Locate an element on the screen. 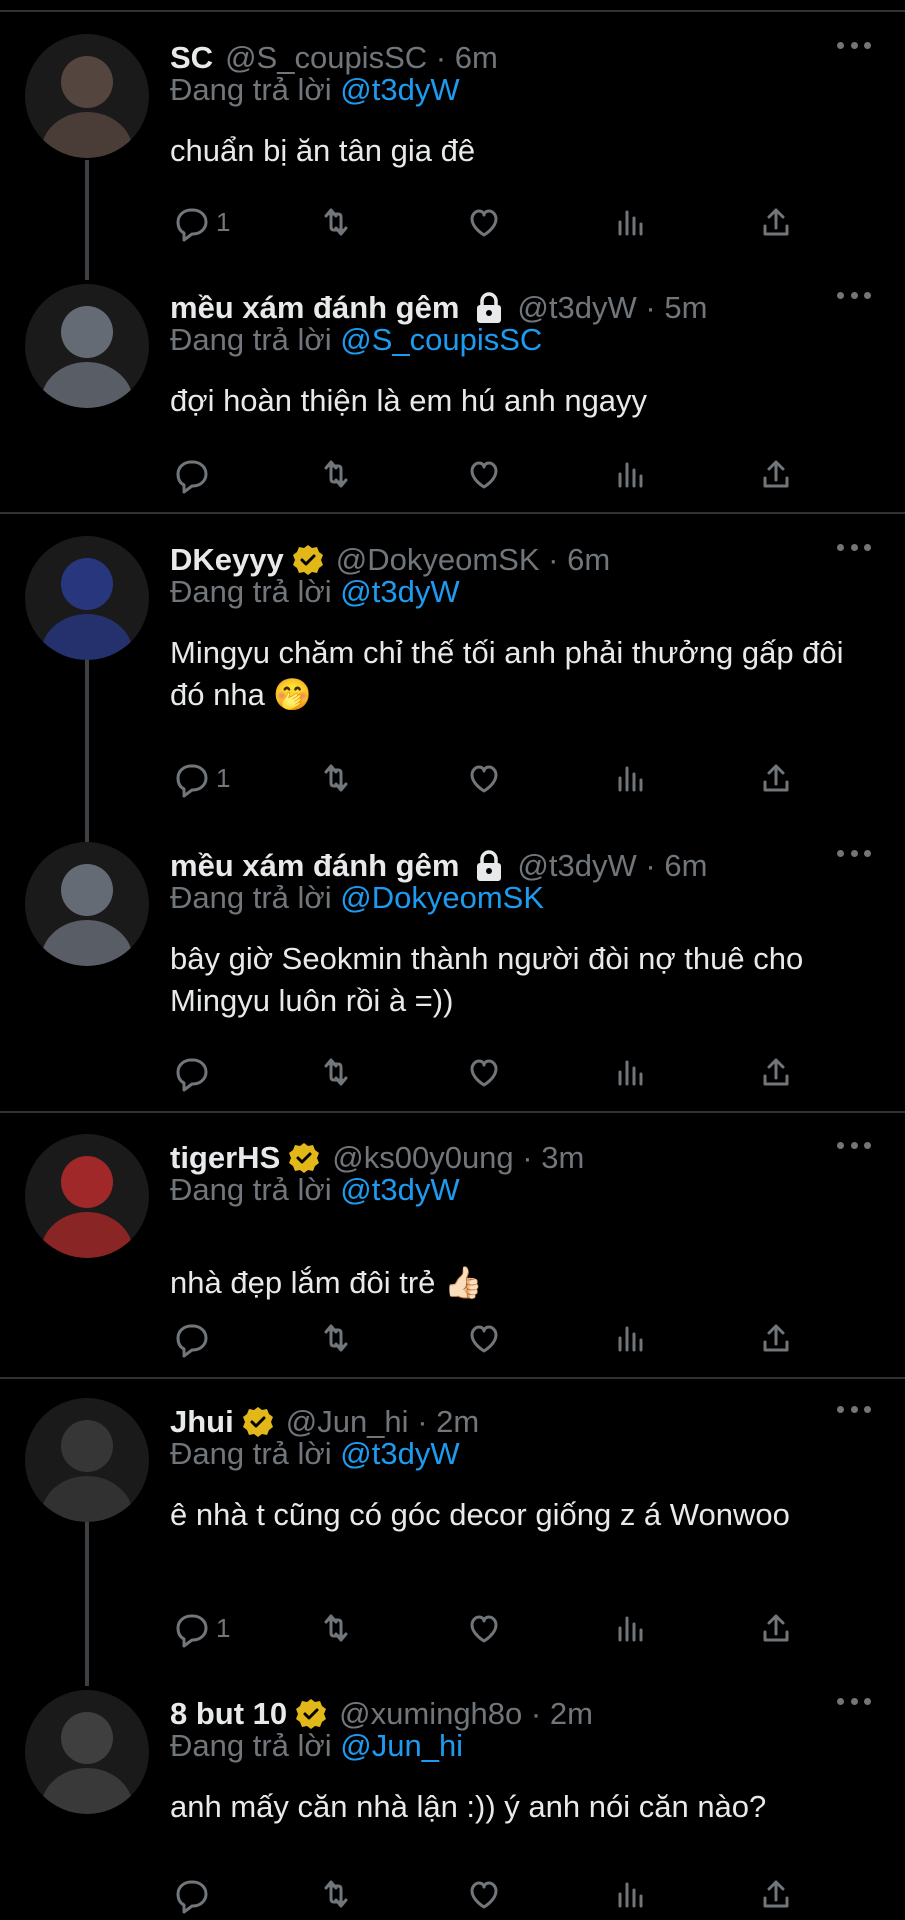 The width and height of the screenshot is (905, 1920). display-name: SC is located at coordinates (191, 58).